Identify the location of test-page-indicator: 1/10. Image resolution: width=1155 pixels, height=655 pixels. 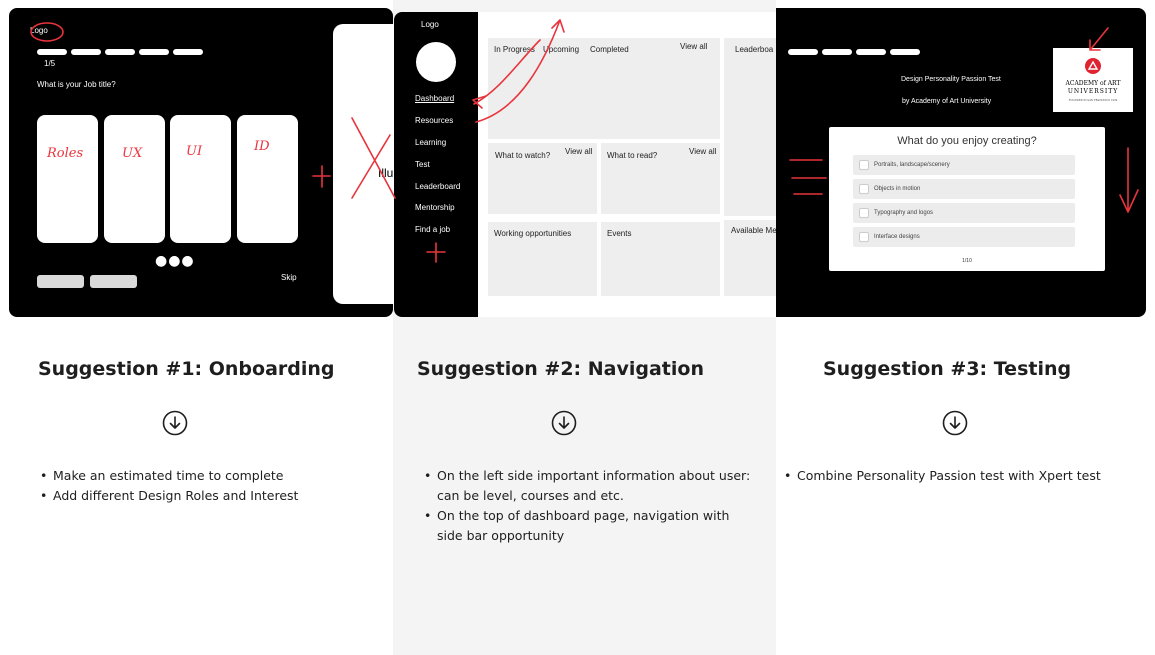
(967, 261).